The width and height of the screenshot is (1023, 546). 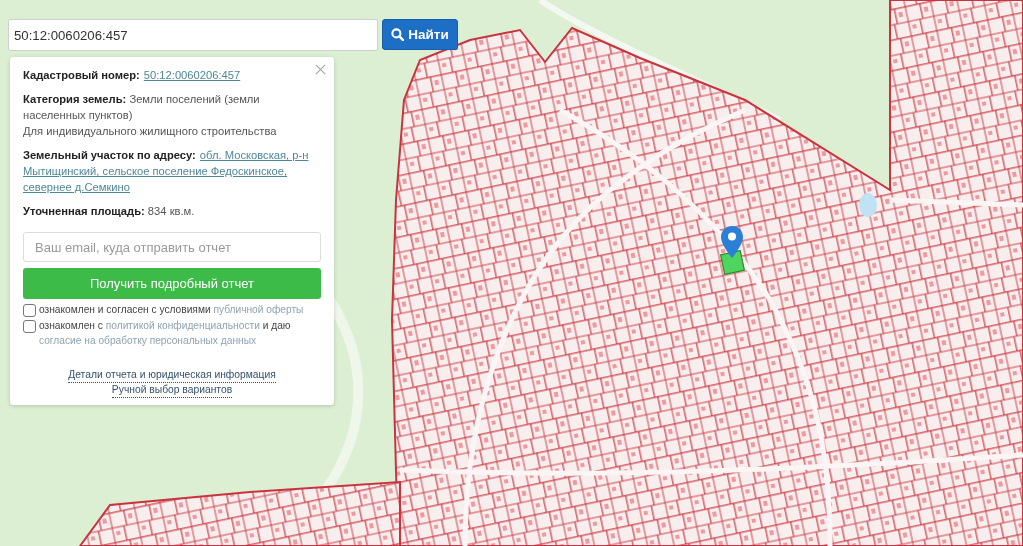 What do you see at coordinates (81, 75) in the screenshot?
I see `field-label: Кадастровый номер:` at bounding box center [81, 75].